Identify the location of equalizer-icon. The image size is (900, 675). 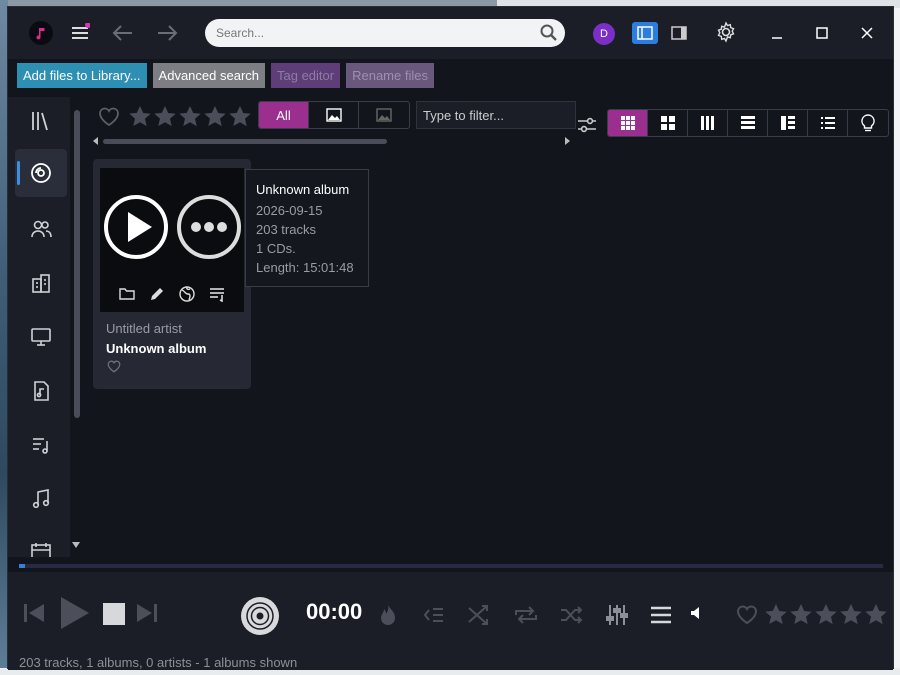
(617, 615).